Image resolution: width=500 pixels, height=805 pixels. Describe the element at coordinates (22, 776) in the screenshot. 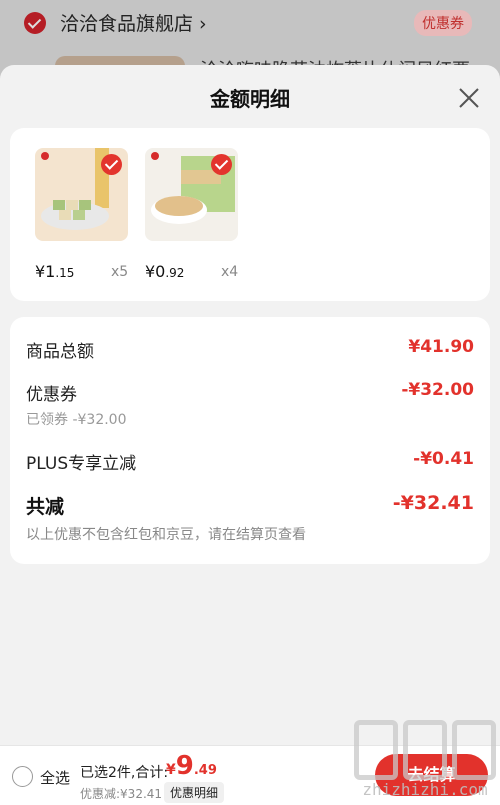

I see `select-all-radio` at that location.